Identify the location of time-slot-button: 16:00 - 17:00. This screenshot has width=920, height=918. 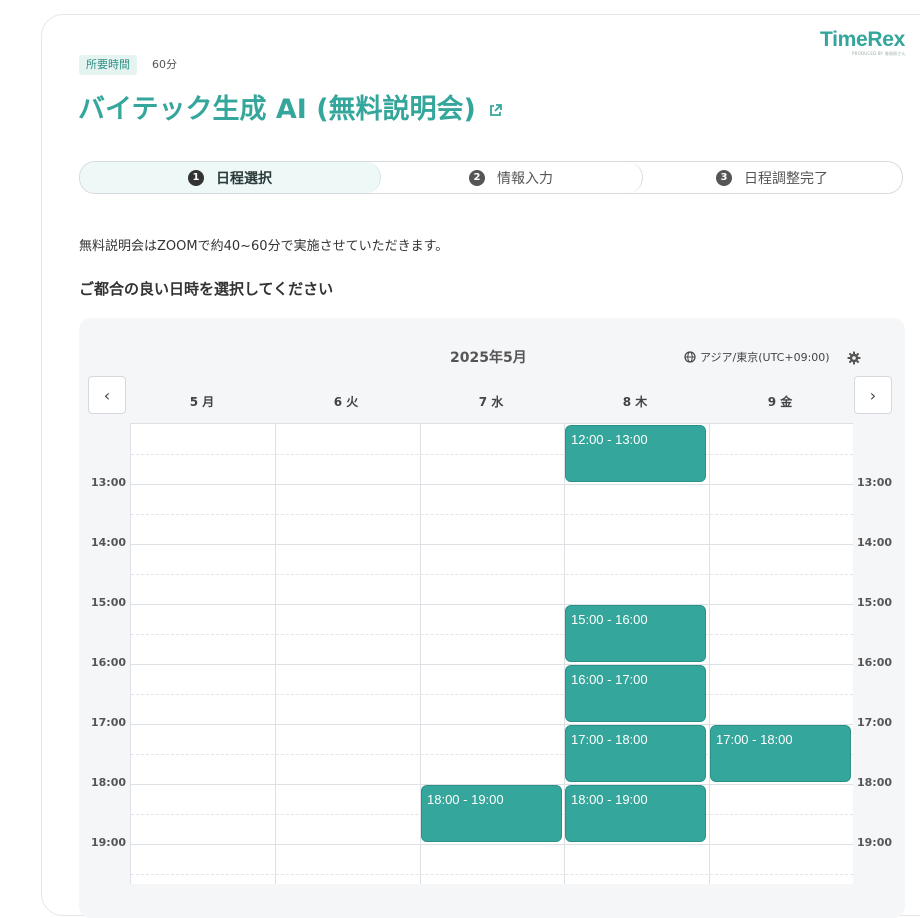
(635, 693).